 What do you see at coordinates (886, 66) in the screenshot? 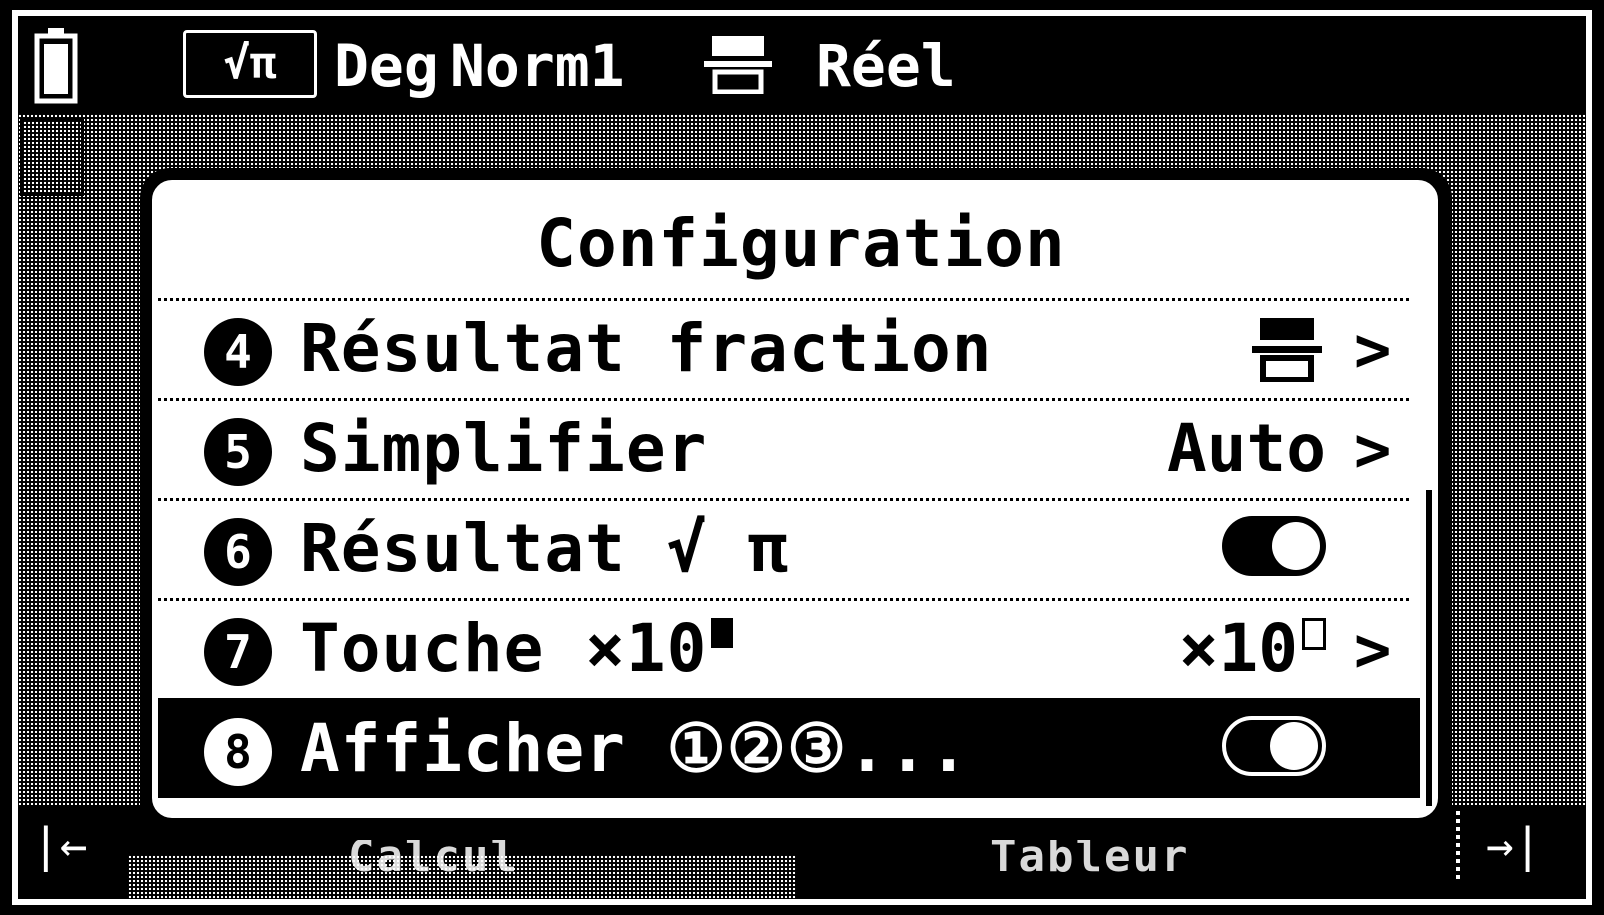
I see `complex-mode: Réel` at bounding box center [886, 66].